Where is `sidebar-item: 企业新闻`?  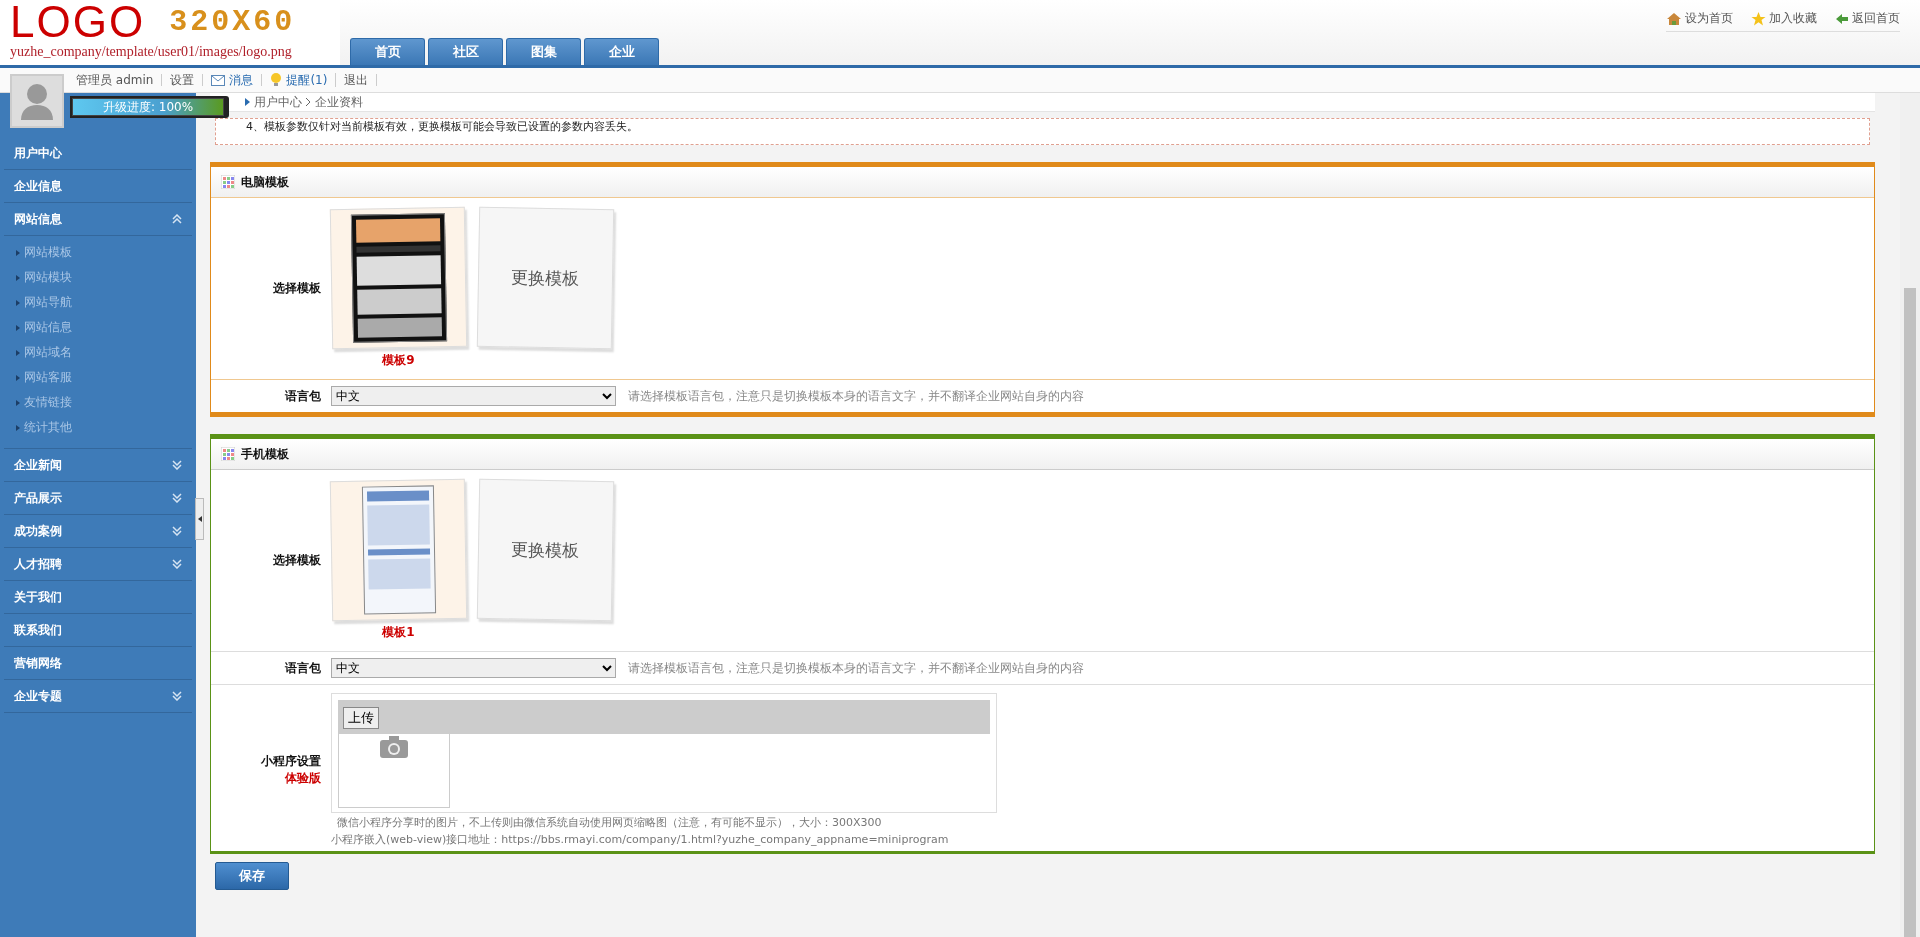
sidebar-item: 企业新闻 is located at coordinates (98, 465).